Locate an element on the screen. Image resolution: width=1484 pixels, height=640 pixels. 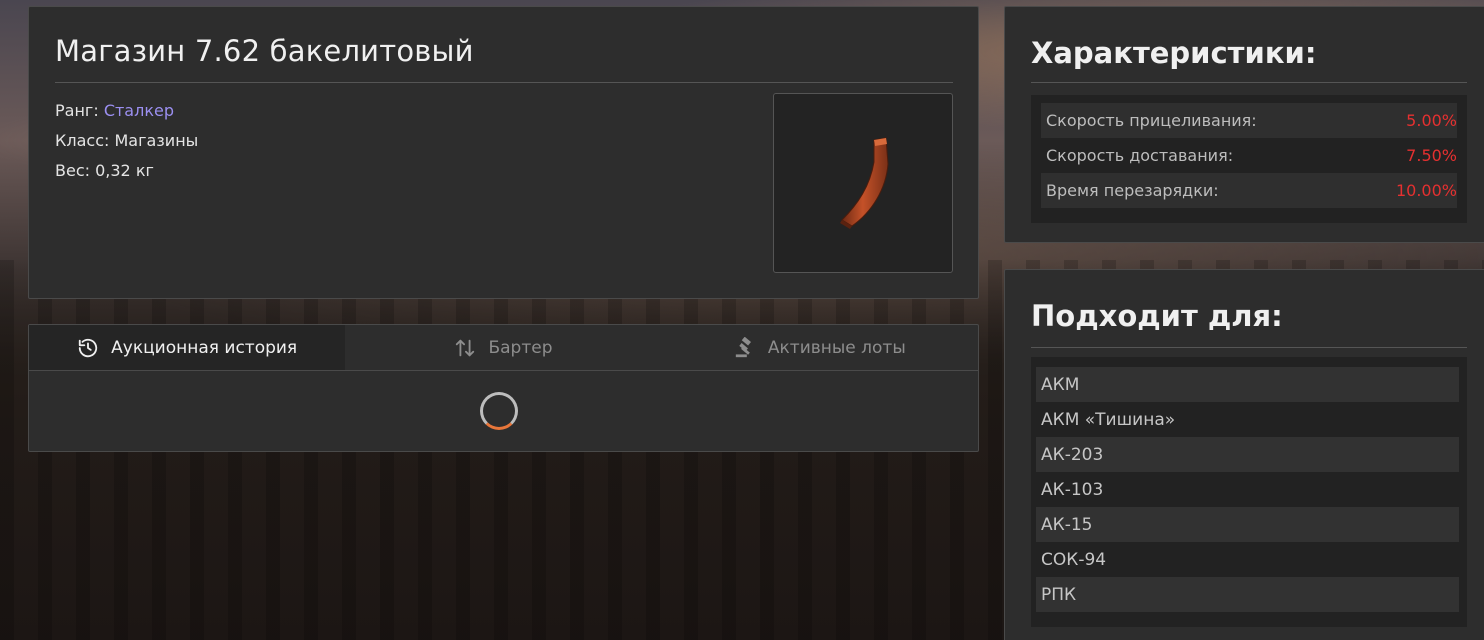
list-item: АК-15 is located at coordinates (1247, 524).